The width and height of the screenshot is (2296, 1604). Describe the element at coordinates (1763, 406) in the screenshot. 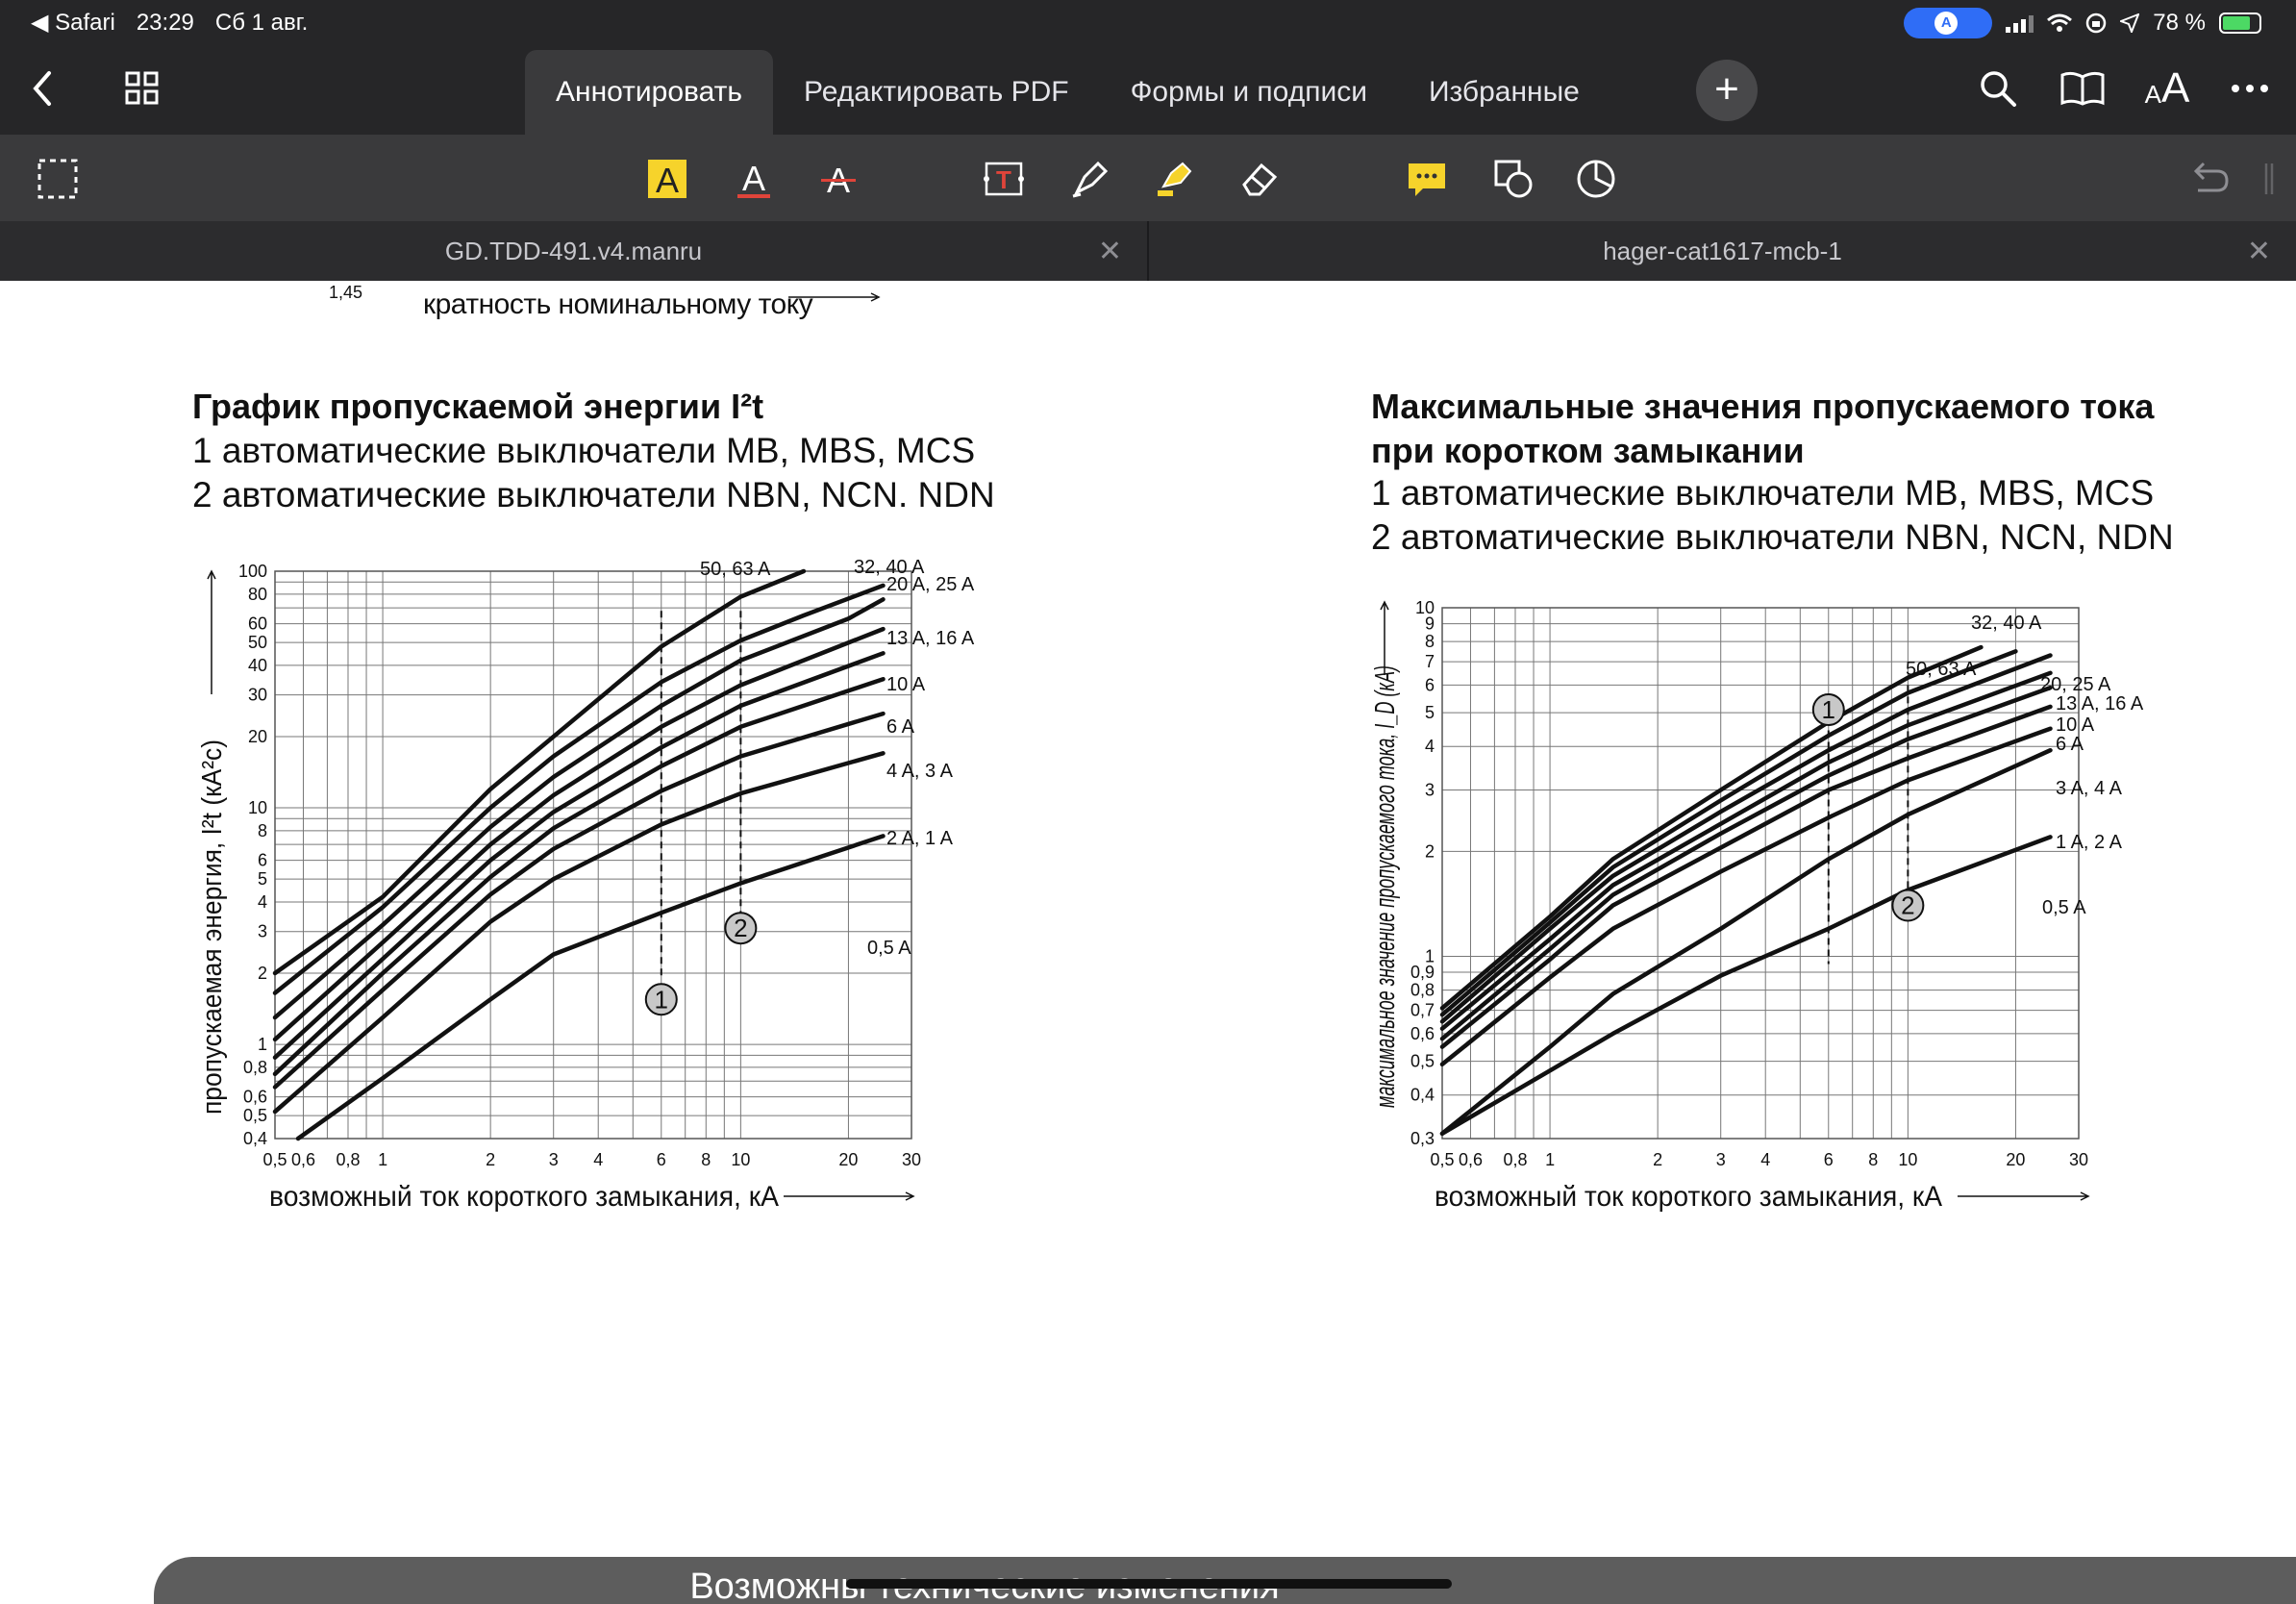

I see `right-chart-title: Максимальные значения пропускаемого тока` at that location.